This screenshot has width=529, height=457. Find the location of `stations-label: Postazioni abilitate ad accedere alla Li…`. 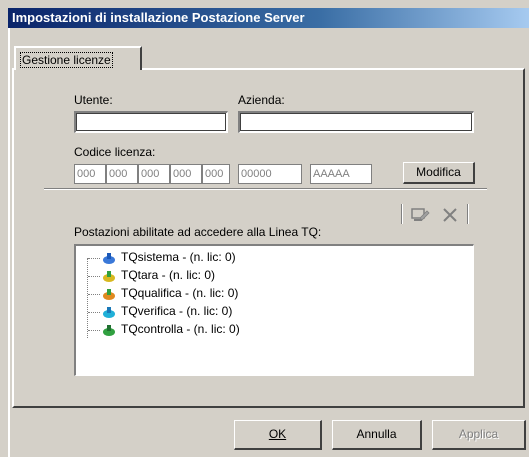

stations-label: Postazioni abilitate ad accedere alla Li… is located at coordinates (198, 232).